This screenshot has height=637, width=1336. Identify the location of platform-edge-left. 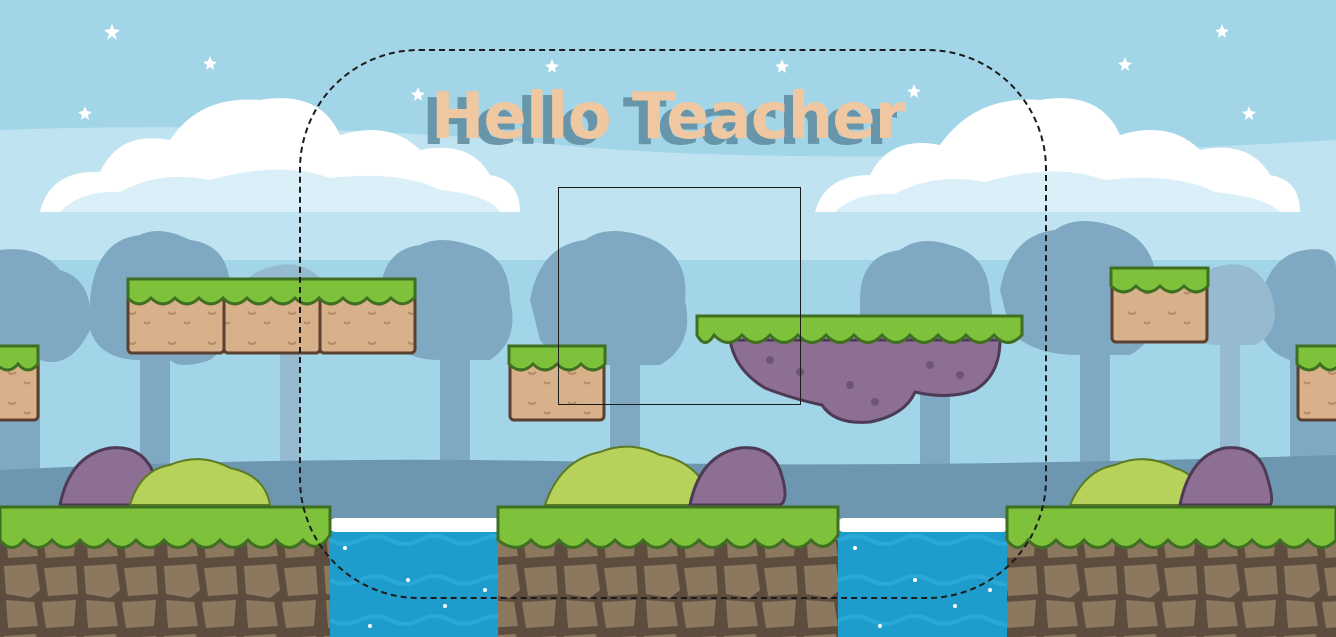
(20, 383).